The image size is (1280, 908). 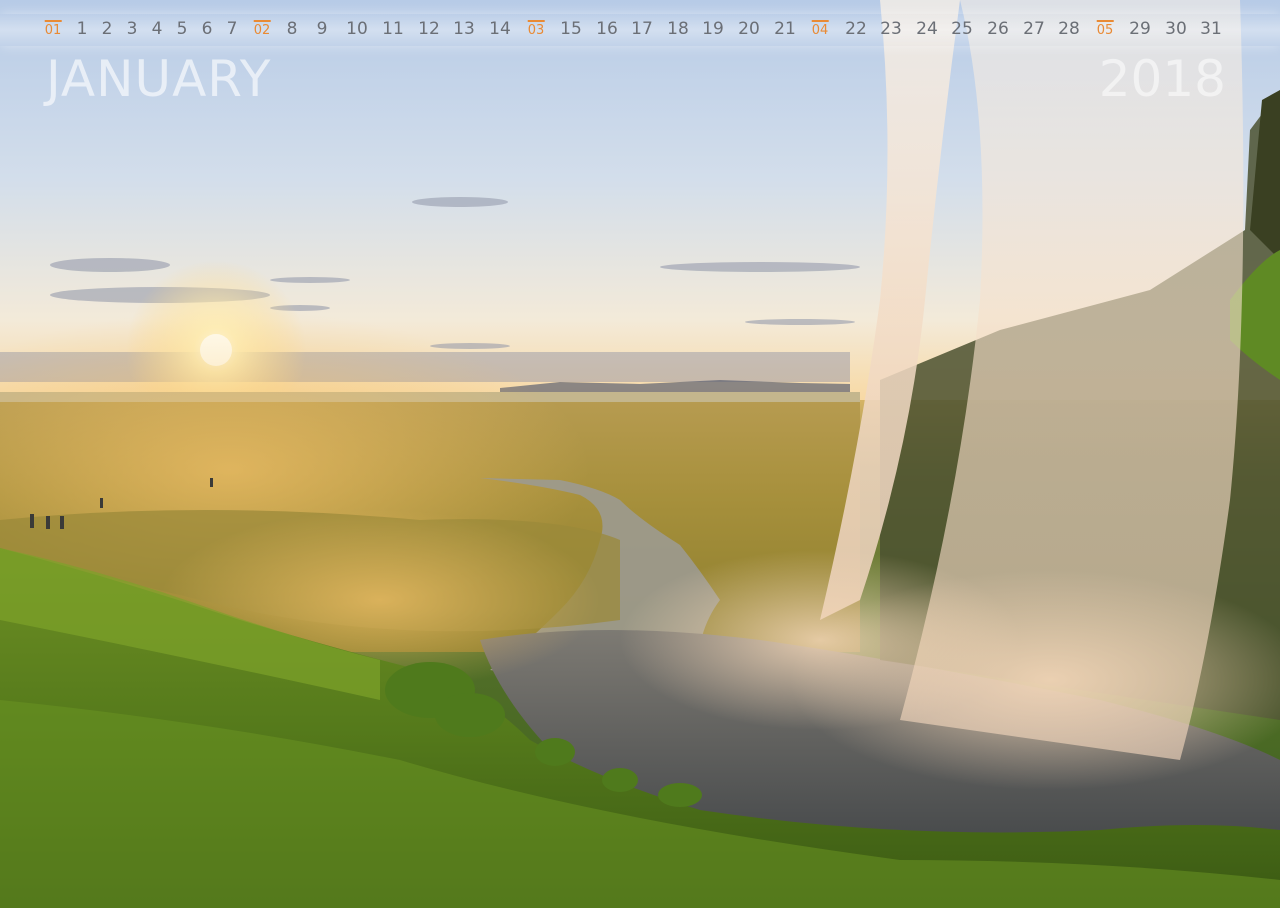 I want to click on year-title: 2018, so click(x=1162, y=79).